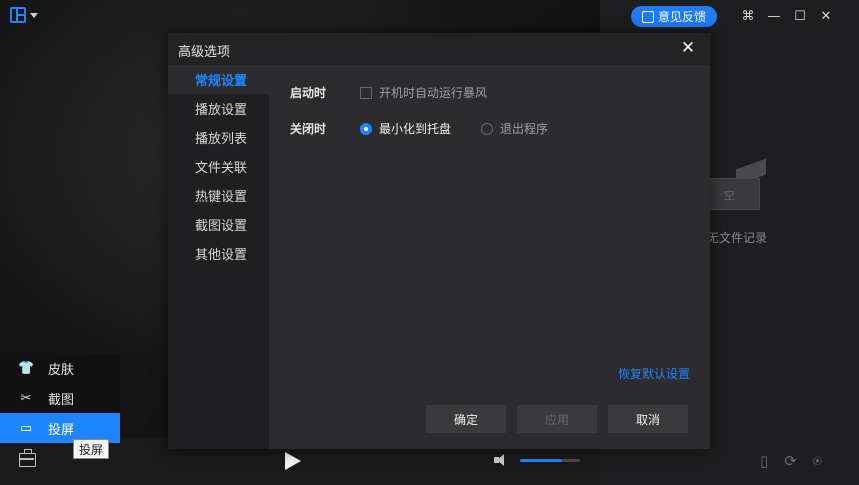  What do you see at coordinates (218, 224) in the screenshot?
I see `nav-item-screenshot: 截图设置` at bounding box center [218, 224].